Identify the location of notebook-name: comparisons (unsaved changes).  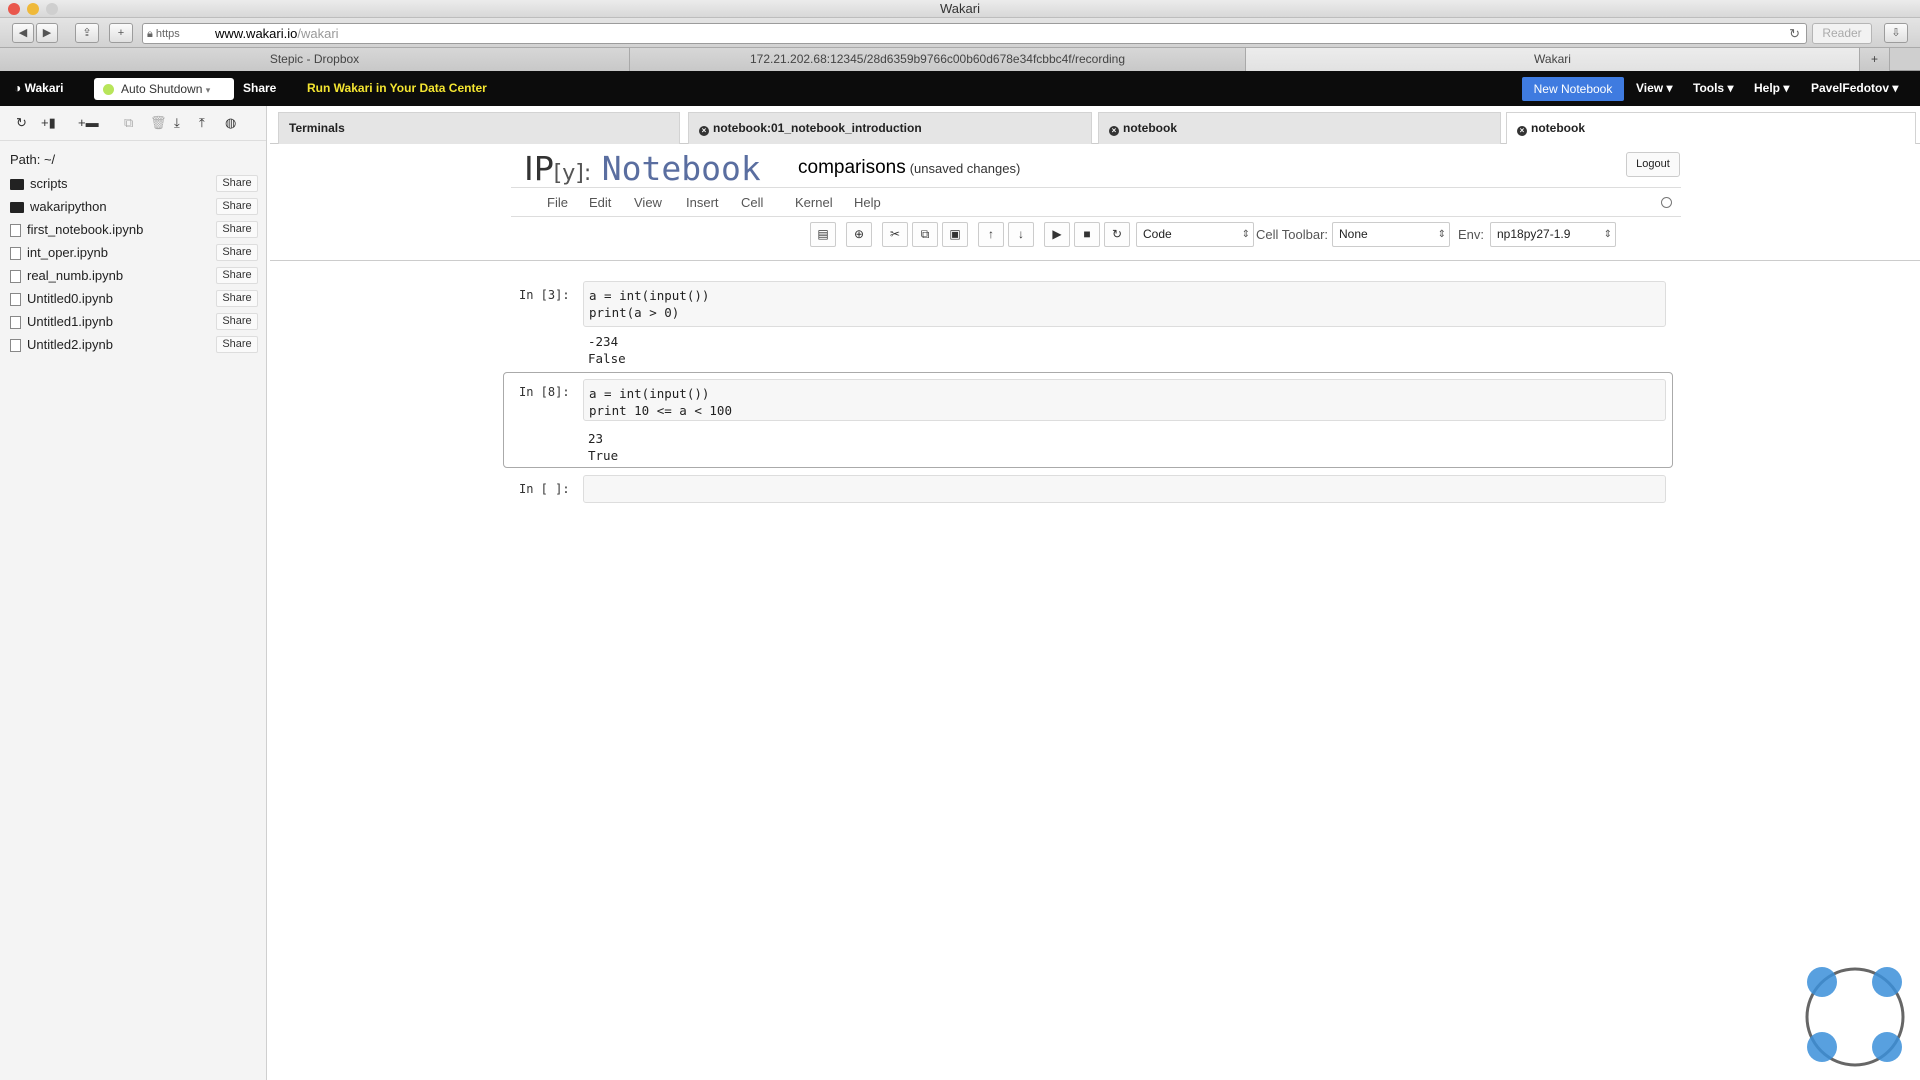
(909, 168).